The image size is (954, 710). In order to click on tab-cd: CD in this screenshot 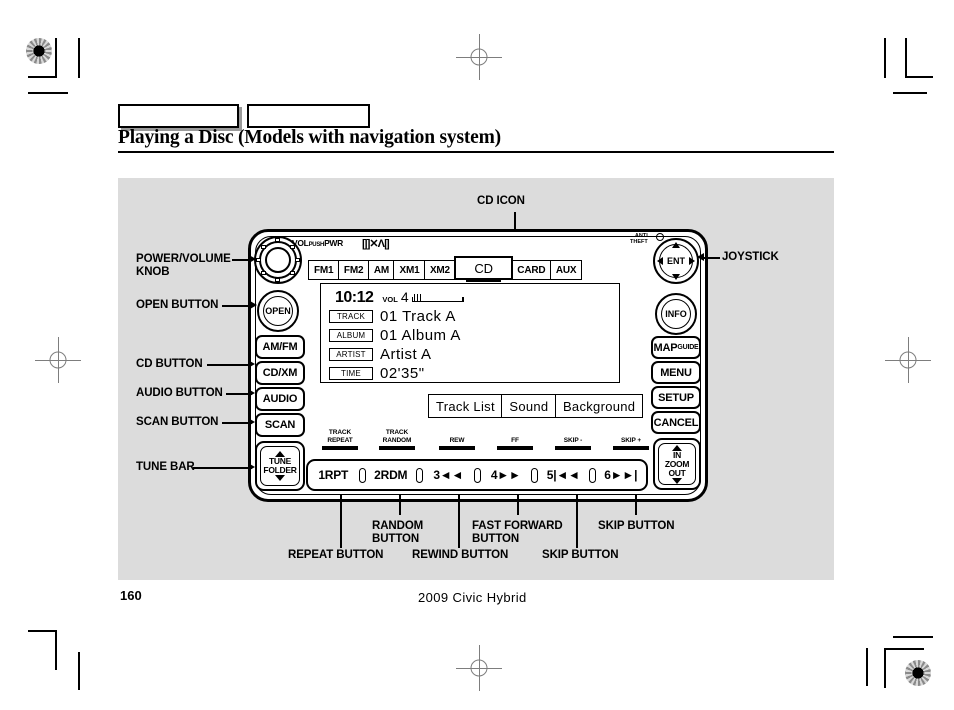, I will do `click(483, 269)`.